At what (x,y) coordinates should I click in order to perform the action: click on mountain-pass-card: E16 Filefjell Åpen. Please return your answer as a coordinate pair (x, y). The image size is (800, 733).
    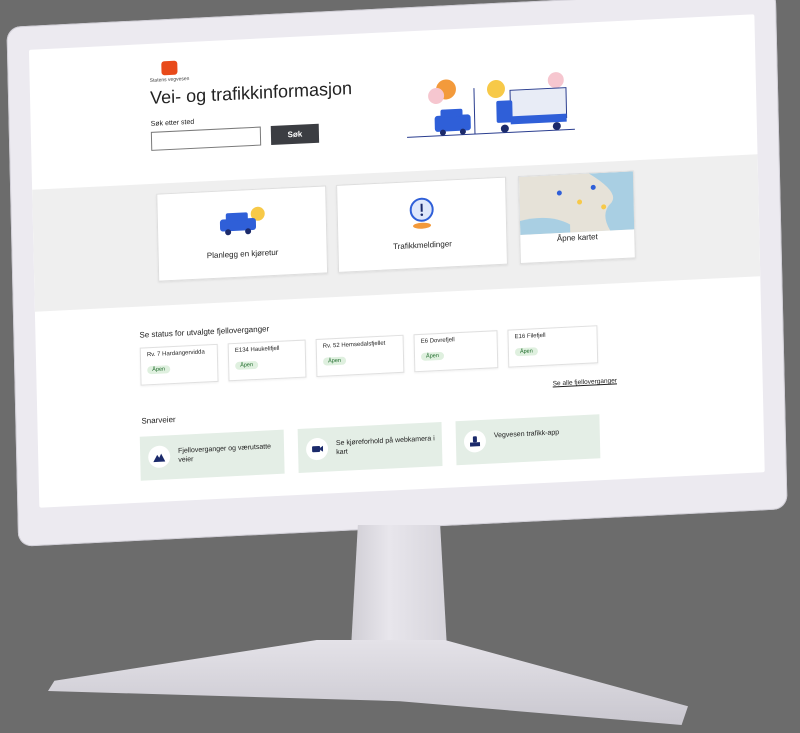
    Looking at the image, I should click on (553, 346).